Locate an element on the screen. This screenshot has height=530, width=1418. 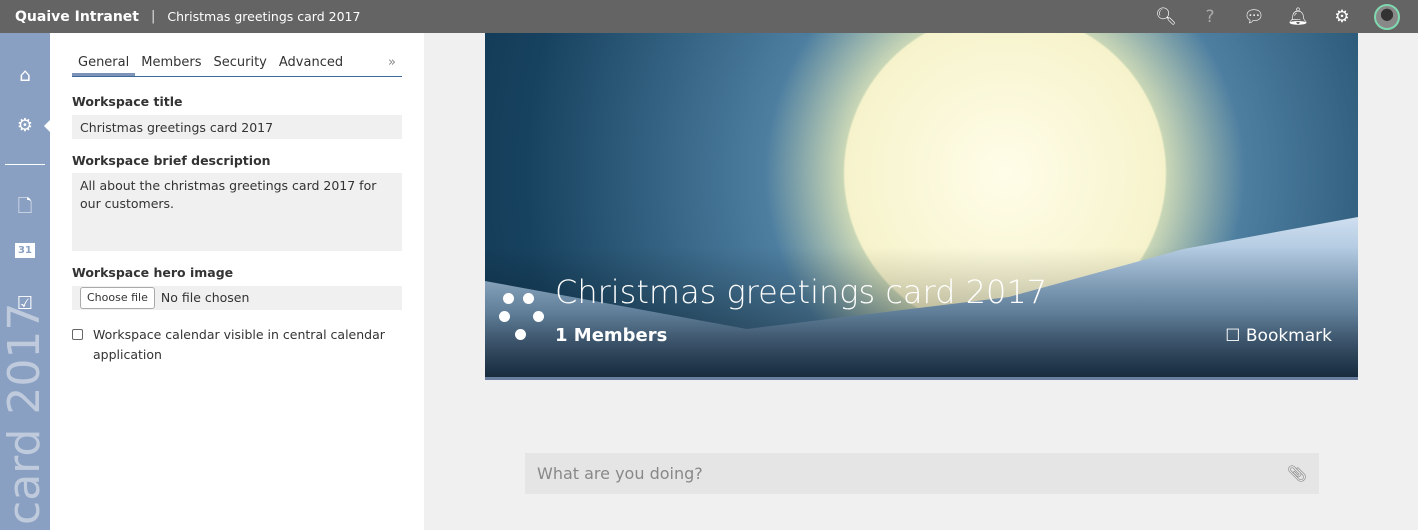
divider is located at coordinates (25, 164).